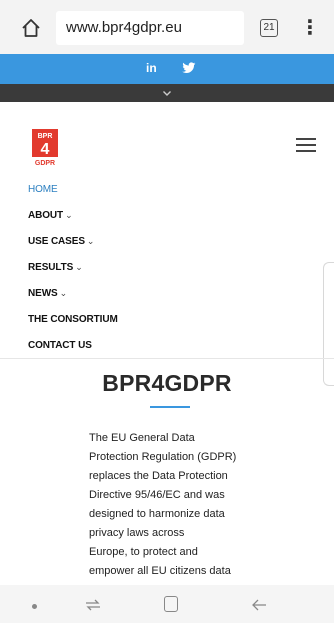 The height and width of the screenshot is (623, 334). I want to click on nav-item-results: RESULTS ⌄, so click(55, 267).